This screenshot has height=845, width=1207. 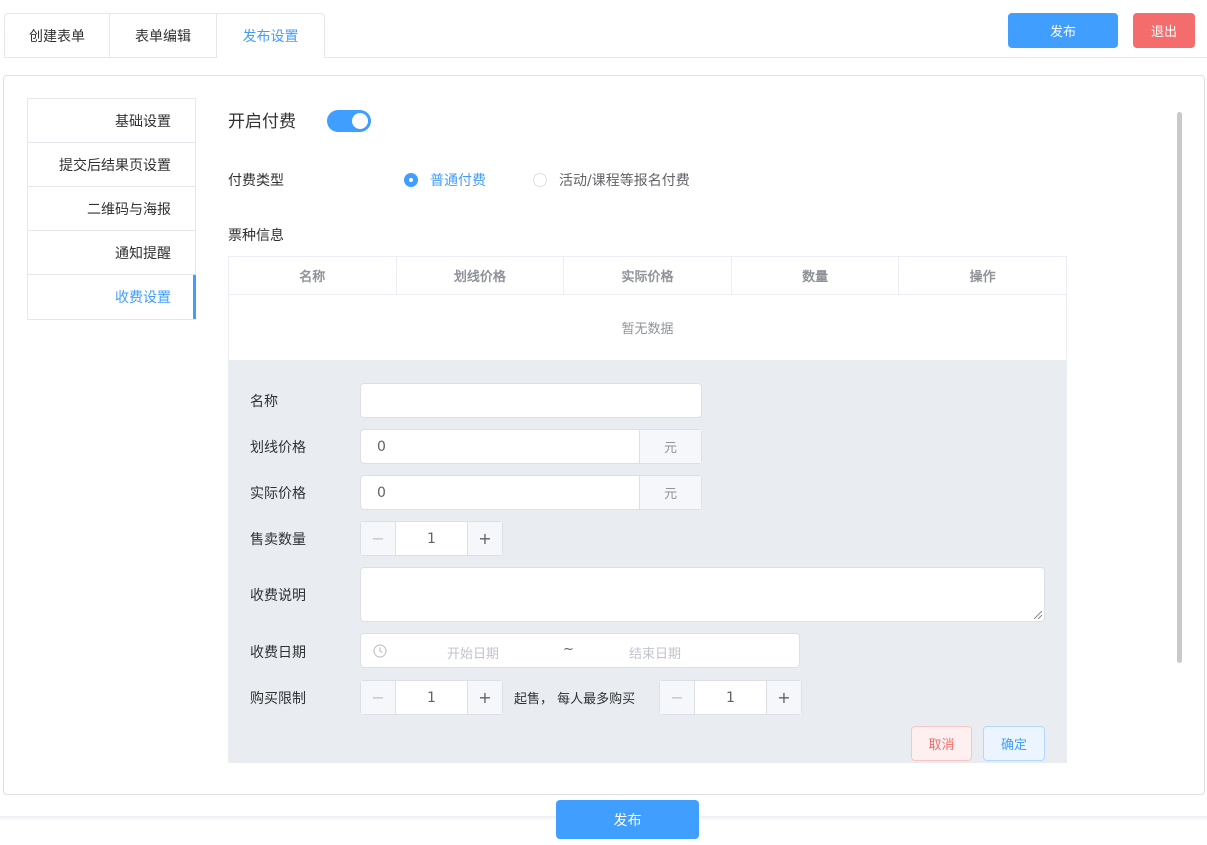 I want to click on actual-price-label: 实际价格, so click(x=278, y=494).